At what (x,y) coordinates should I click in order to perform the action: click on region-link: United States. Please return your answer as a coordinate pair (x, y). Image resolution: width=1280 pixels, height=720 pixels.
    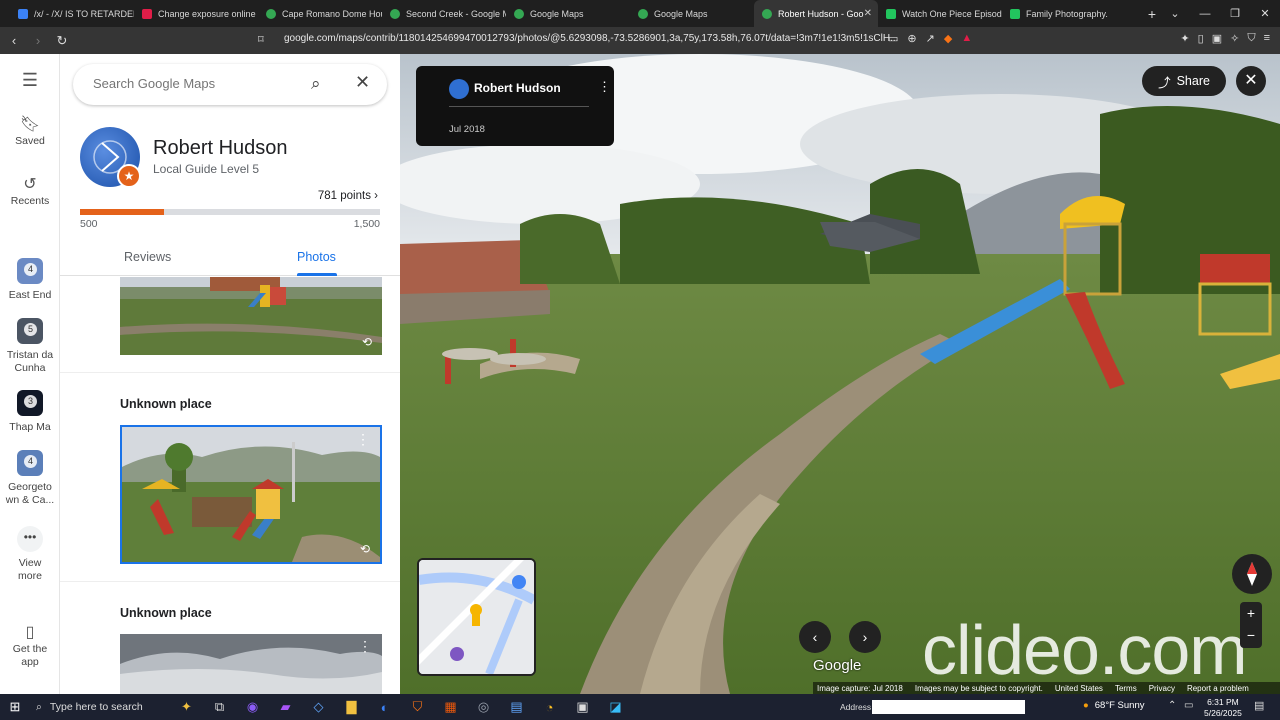
    Looking at the image, I should click on (1079, 688).